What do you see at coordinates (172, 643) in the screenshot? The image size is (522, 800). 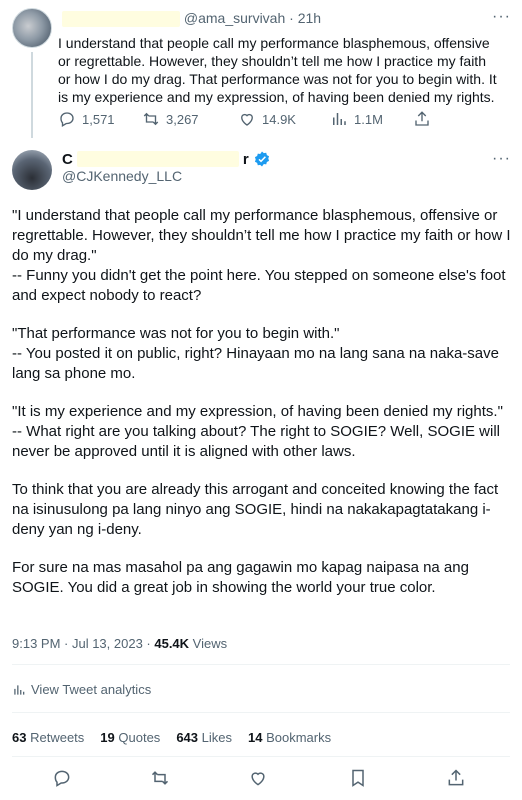 I see `views-count: 45.4K` at bounding box center [172, 643].